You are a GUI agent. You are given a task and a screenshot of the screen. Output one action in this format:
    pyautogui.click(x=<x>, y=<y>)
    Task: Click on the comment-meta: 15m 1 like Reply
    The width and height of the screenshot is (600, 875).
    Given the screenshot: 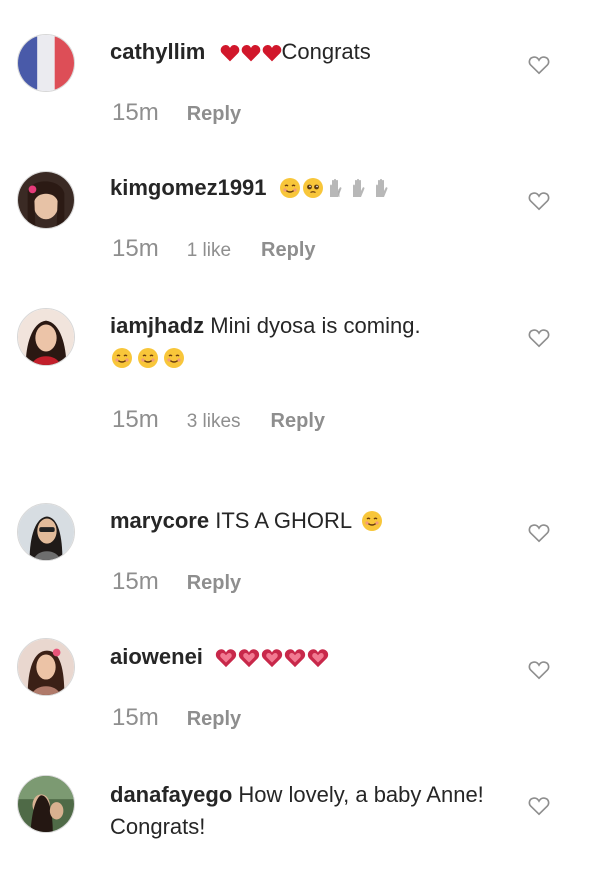 What is the action you would take?
    pyautogui.click(x=214, y=250)
    